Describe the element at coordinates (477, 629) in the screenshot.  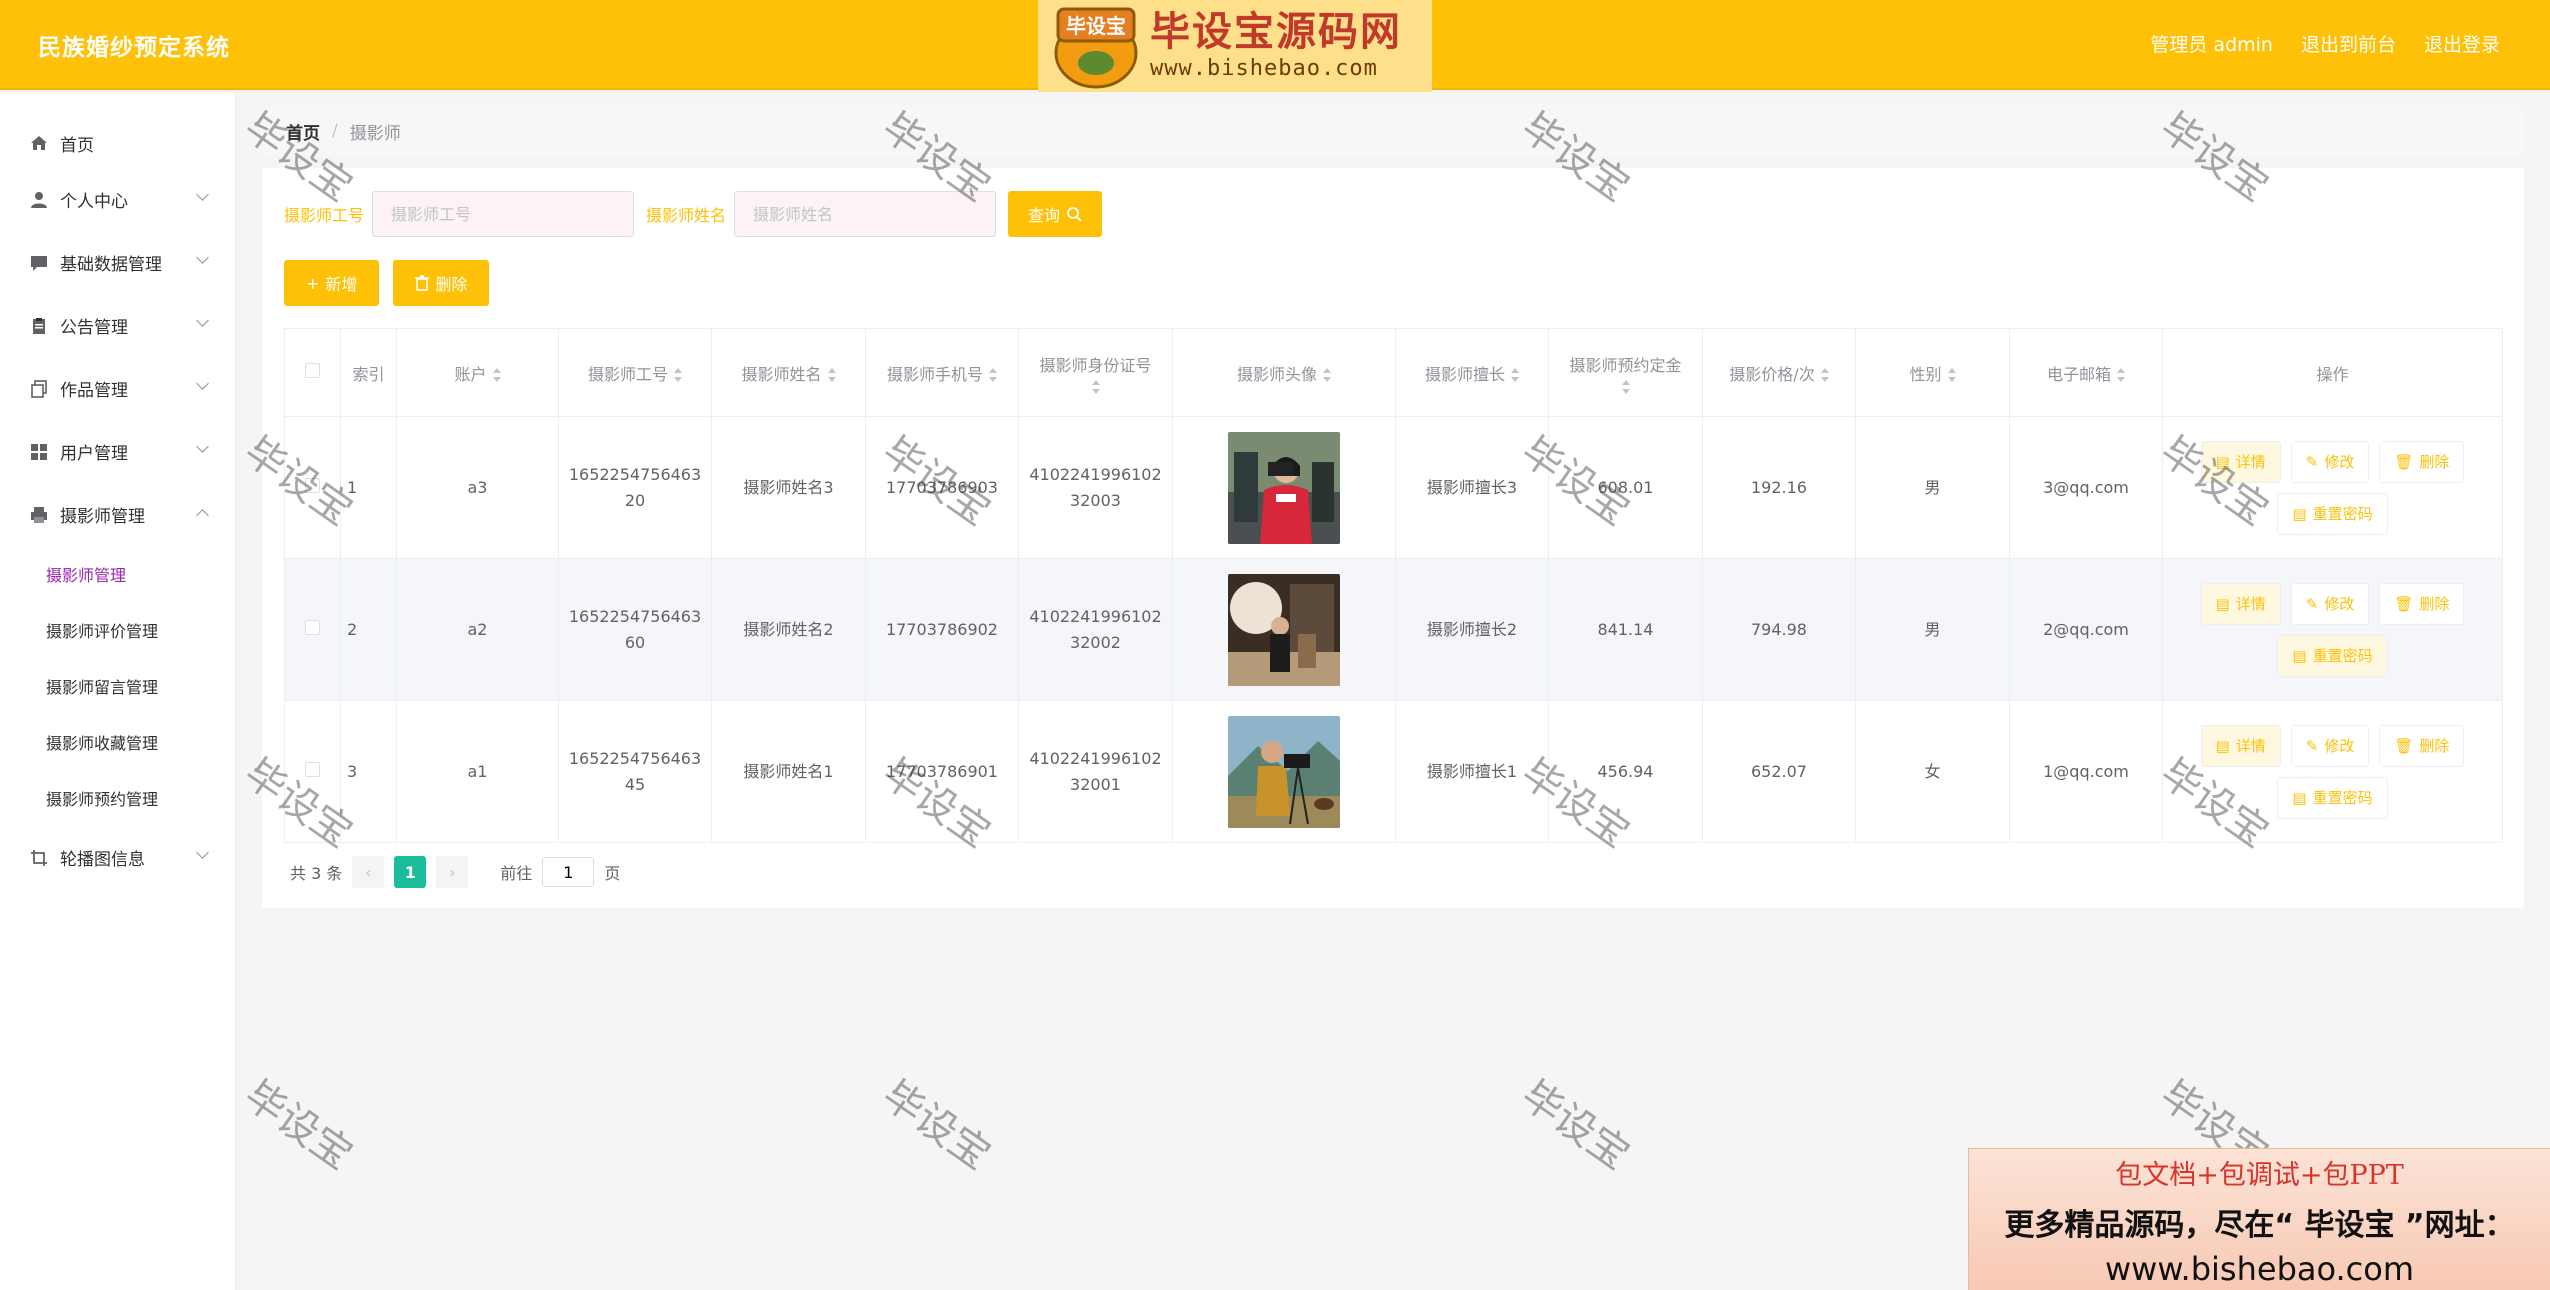
I see `cell-account: a2` at that location.